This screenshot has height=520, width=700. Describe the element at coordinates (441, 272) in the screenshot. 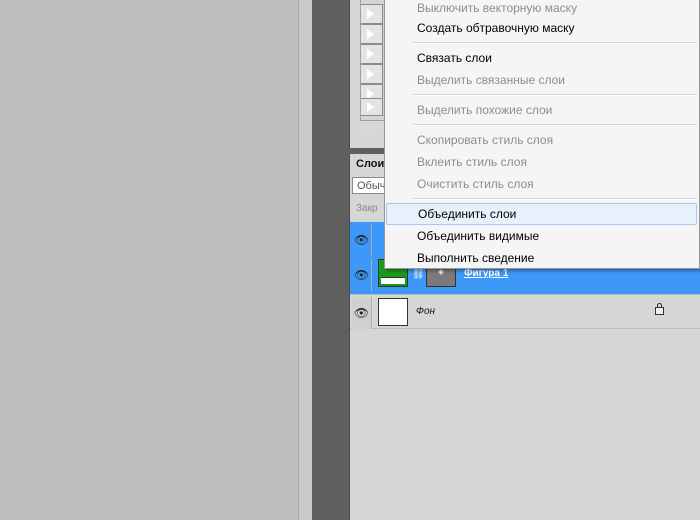

I see `mask-shape-icon` at that location.